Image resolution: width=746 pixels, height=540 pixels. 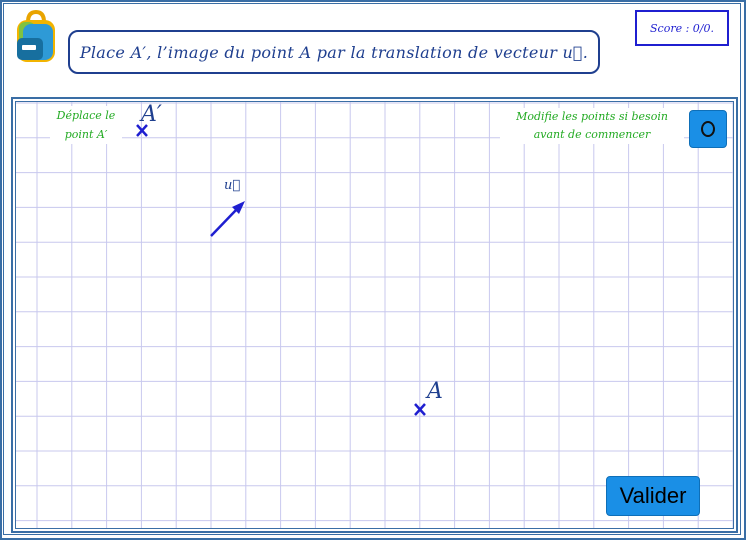 I want to click on hint-right-line2: avant de commencer, so click(x=592, y=134).